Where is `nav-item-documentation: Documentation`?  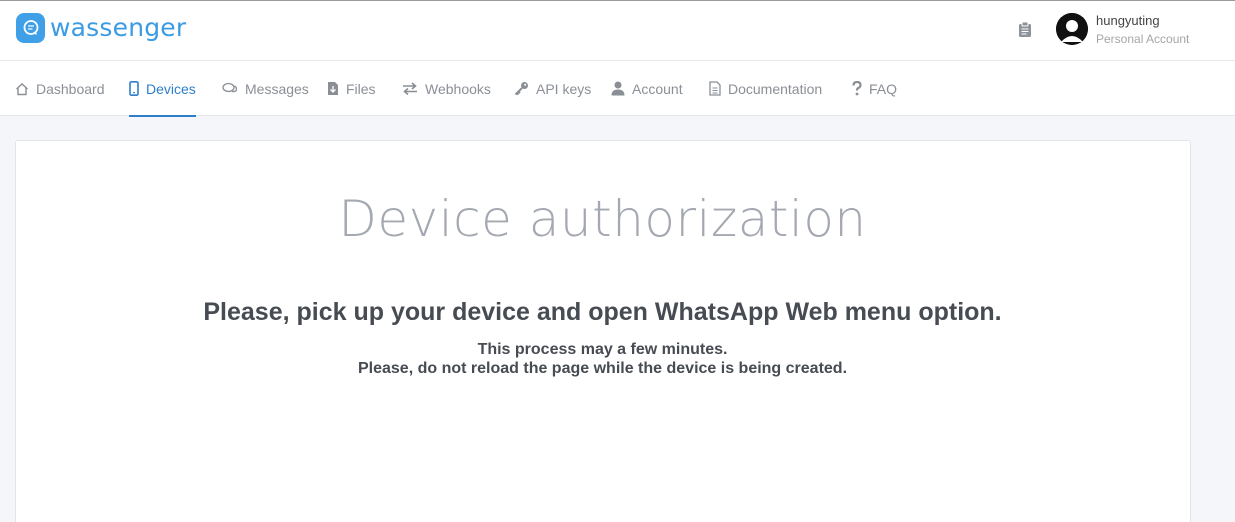
nav-item-documentation: Documentation is located at coordinates (765, 88).